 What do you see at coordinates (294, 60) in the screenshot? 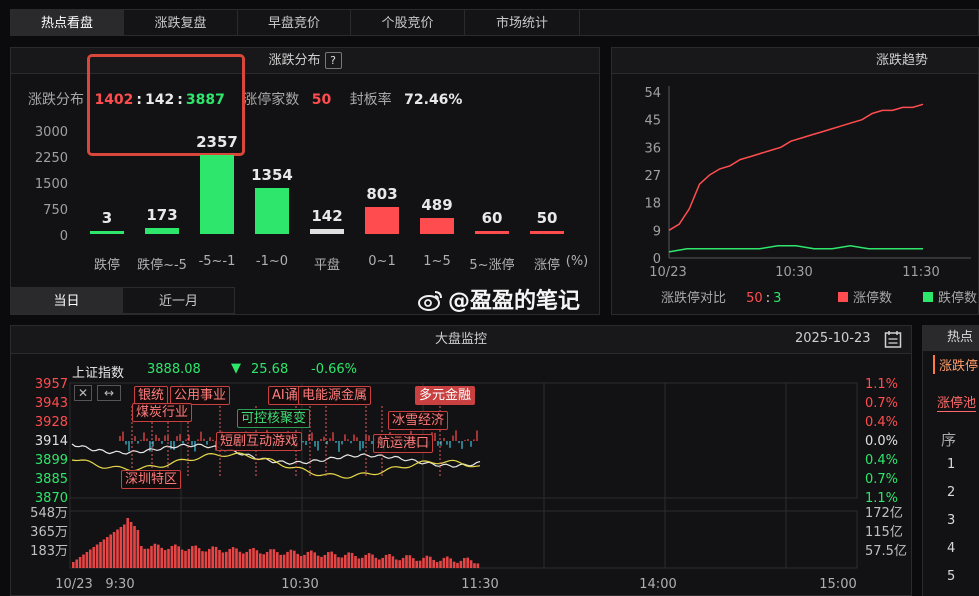
I see `distribution-title-text: 涨跌分布` at bounding box center [294, 60].